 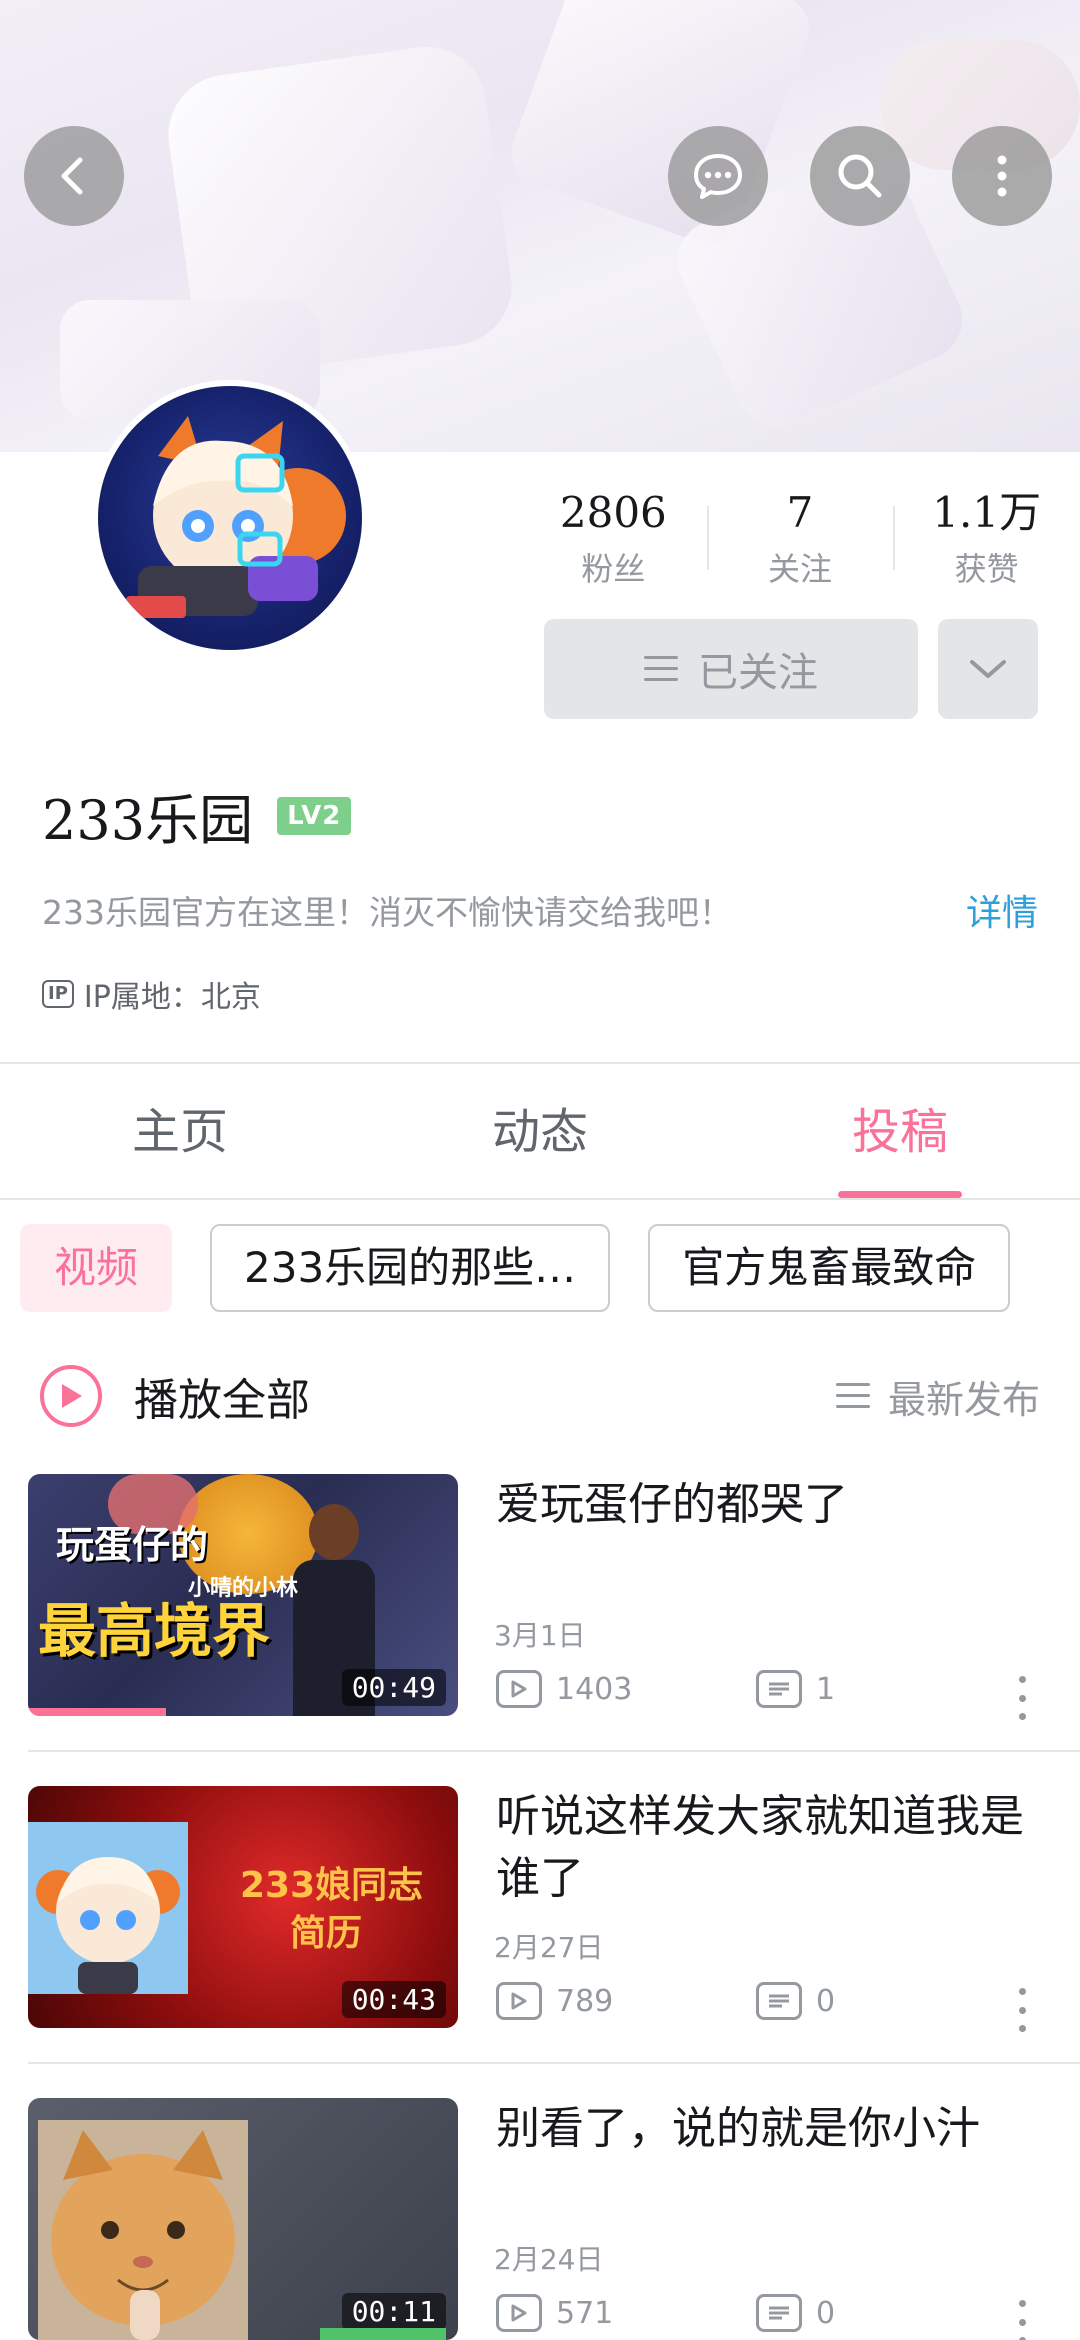 What do you see at coordinates (626, 2313) in the screenshot?
I see `view-count: 571` at bounding box center [626, 2313].